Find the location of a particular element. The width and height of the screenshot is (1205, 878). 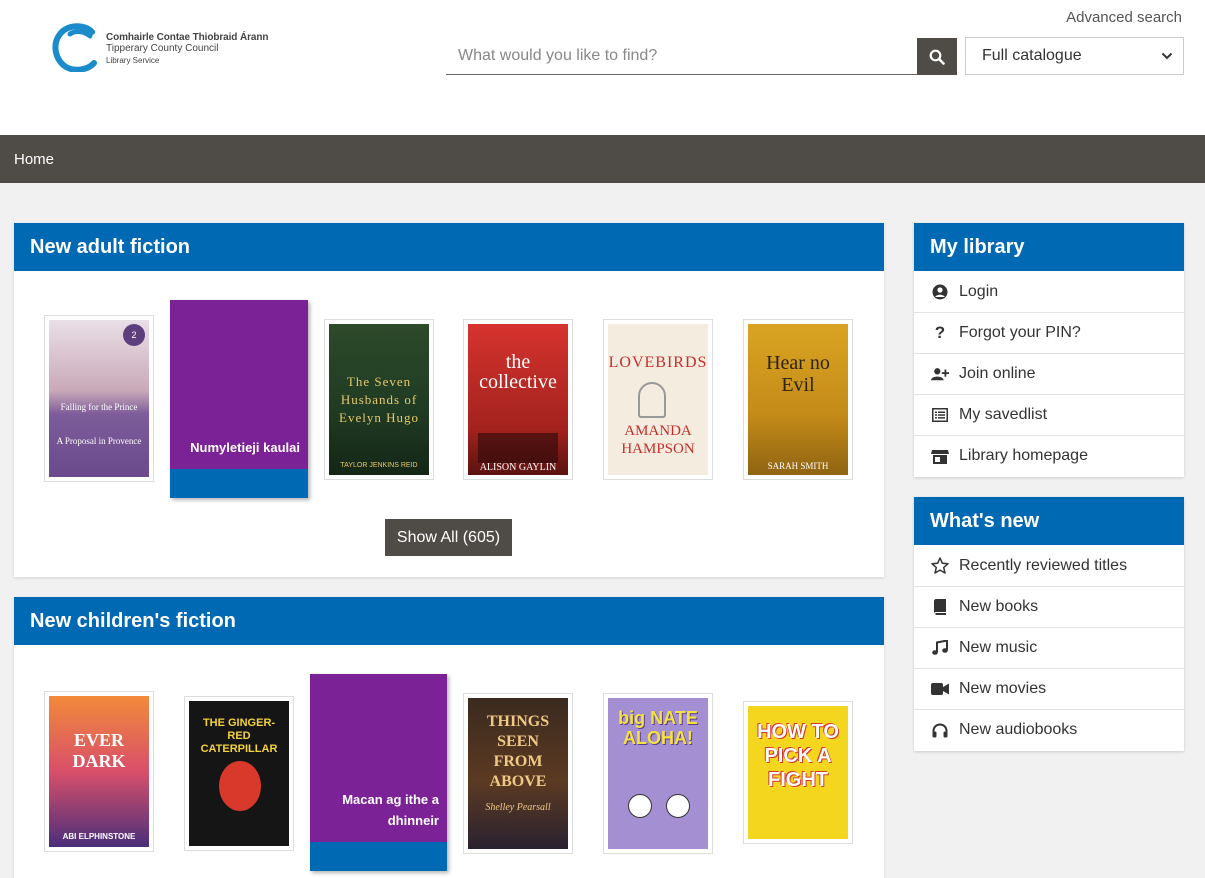

book-cover-title: Hear no Evil is located at coordinates (798, 374).